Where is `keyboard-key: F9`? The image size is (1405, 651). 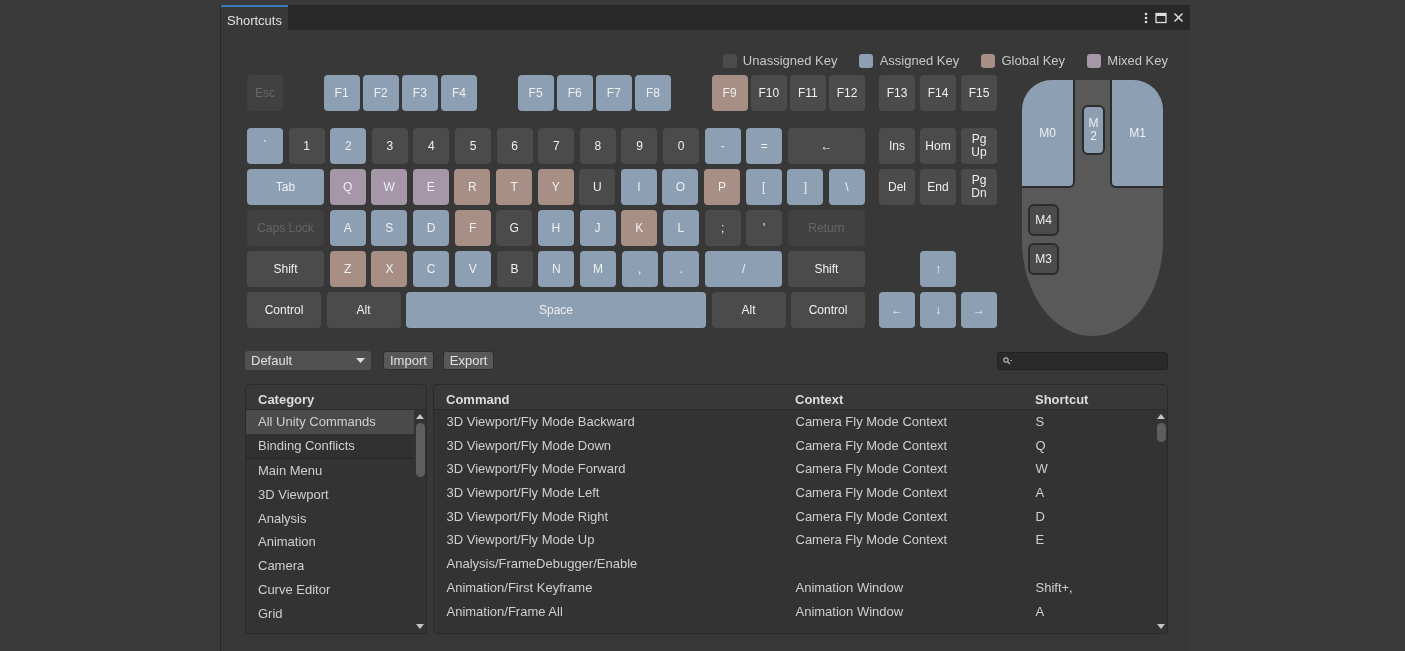
keyboard-key: F9 is located at coordinates (729, 93).